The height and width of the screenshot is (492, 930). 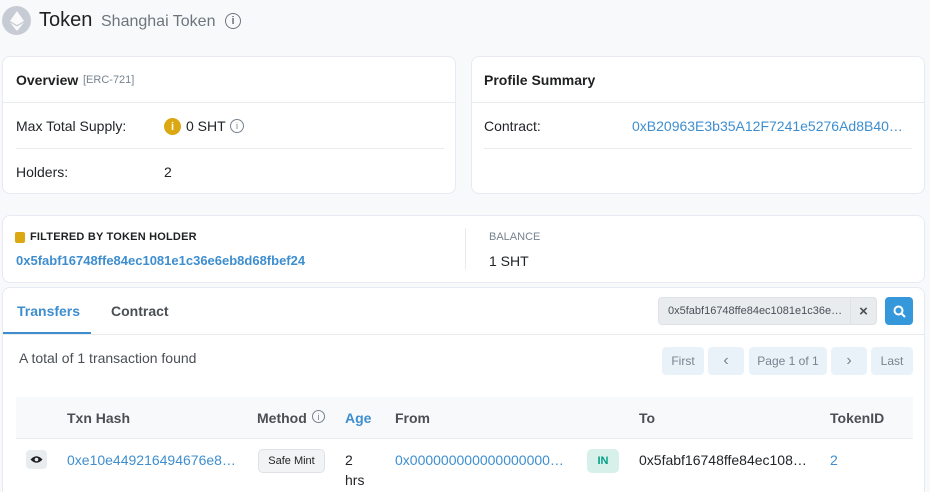 What do you see at coordinates (20, 237) in the screenshot?
I see `user-icon` at bounding box center [20, 237].